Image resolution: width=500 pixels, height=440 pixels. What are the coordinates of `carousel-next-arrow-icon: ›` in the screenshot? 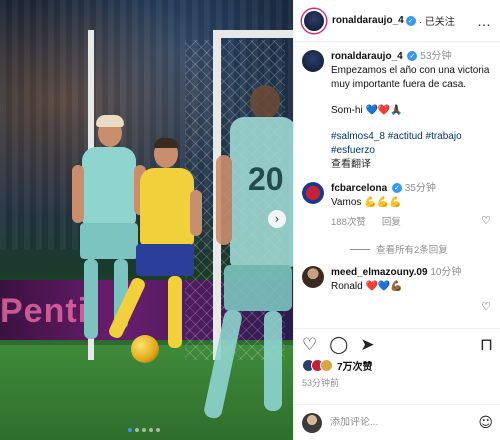 It's located at (277, 219).